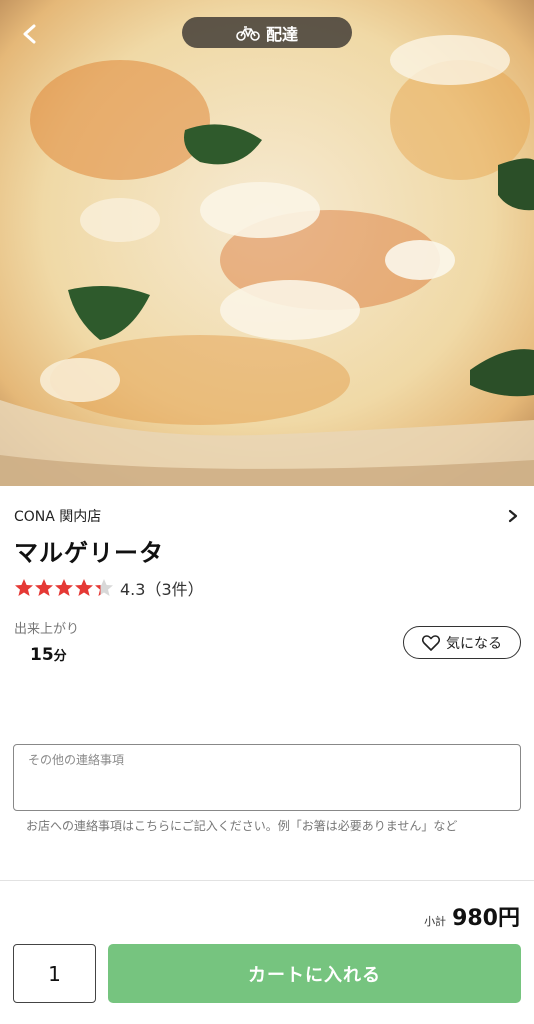  I want to click on chevron-left-icon, so click(29, 34).